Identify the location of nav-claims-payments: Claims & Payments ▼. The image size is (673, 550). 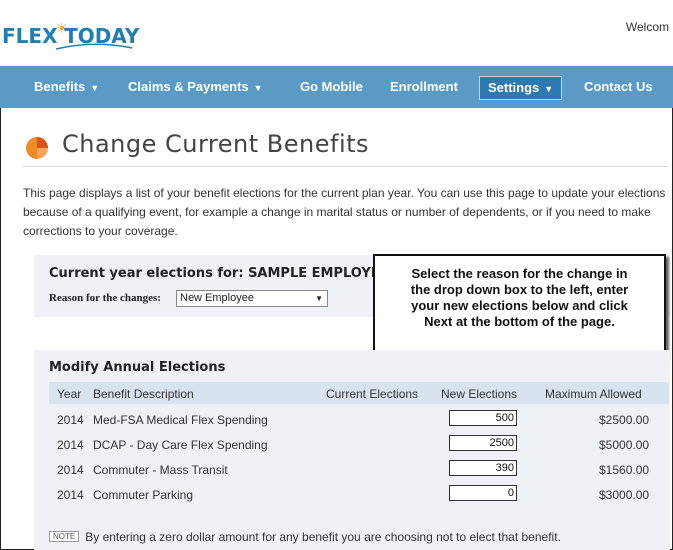
(195, 87).